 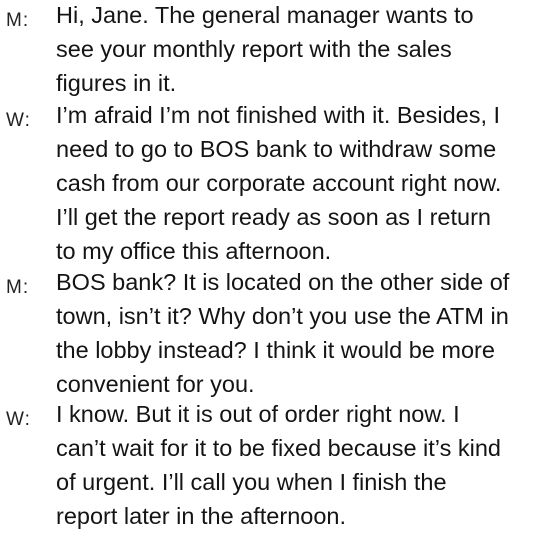 What do you see at coordinates (201, 516) in the screenshot?
I see `dialogue-line: report later in the afternoon.` at bounding box center [201, 516].